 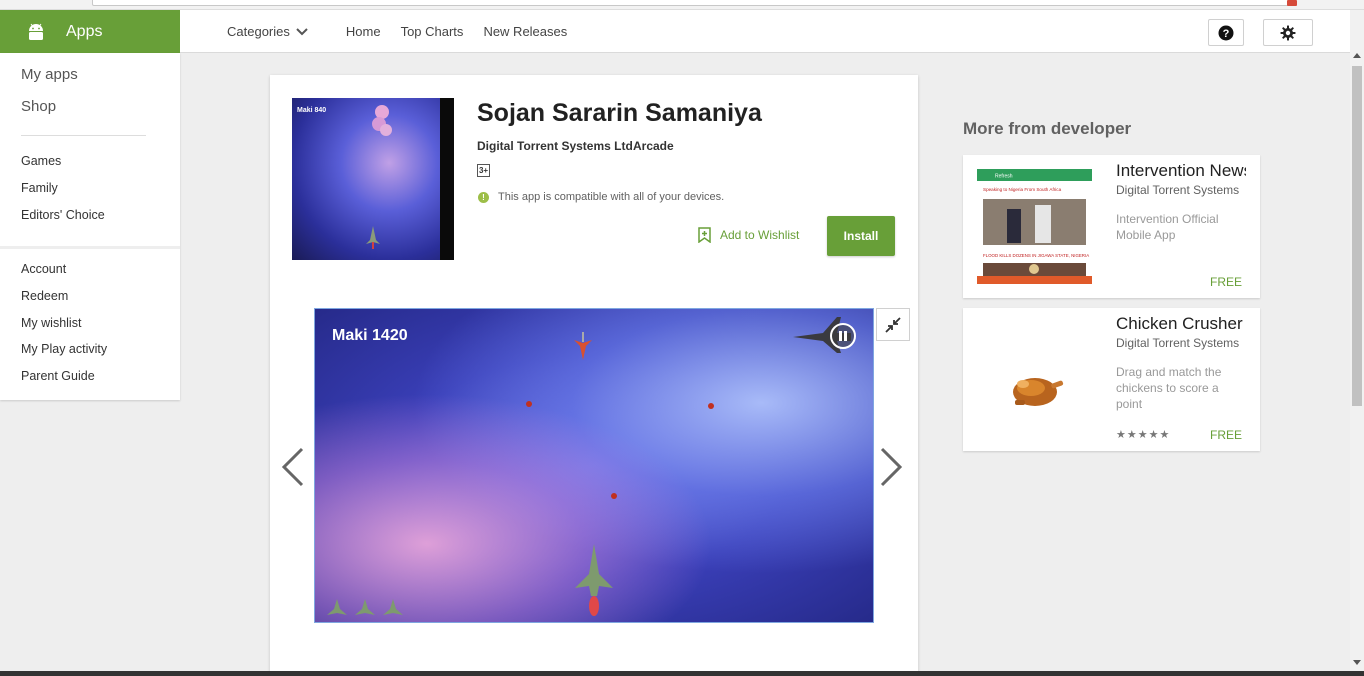 What do you see at coordinates (58, 376) in the screenshot?
I see `sidebar-item-parent-guide: Parent Guide` at bounding box center [58, 376].